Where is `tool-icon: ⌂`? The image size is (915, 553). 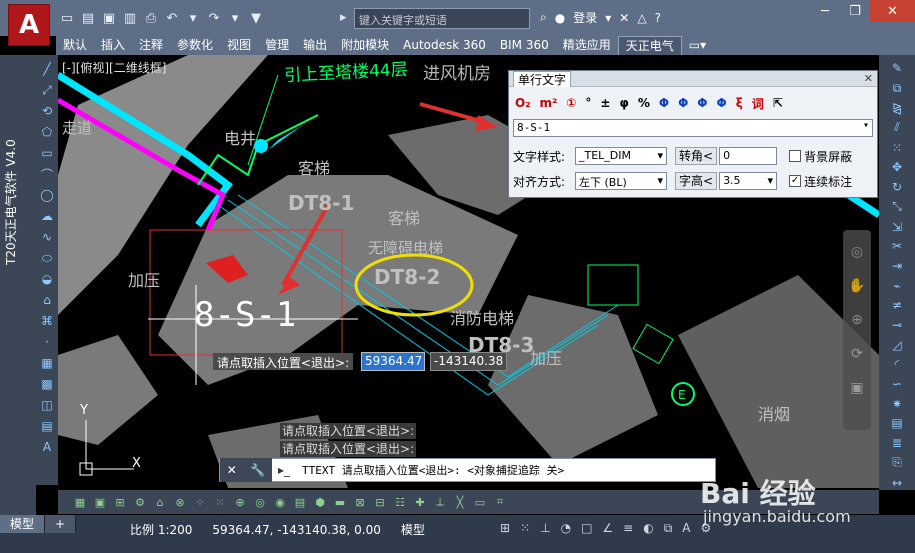 tool-icon: ⌂ is located at coordinates (160, 502).